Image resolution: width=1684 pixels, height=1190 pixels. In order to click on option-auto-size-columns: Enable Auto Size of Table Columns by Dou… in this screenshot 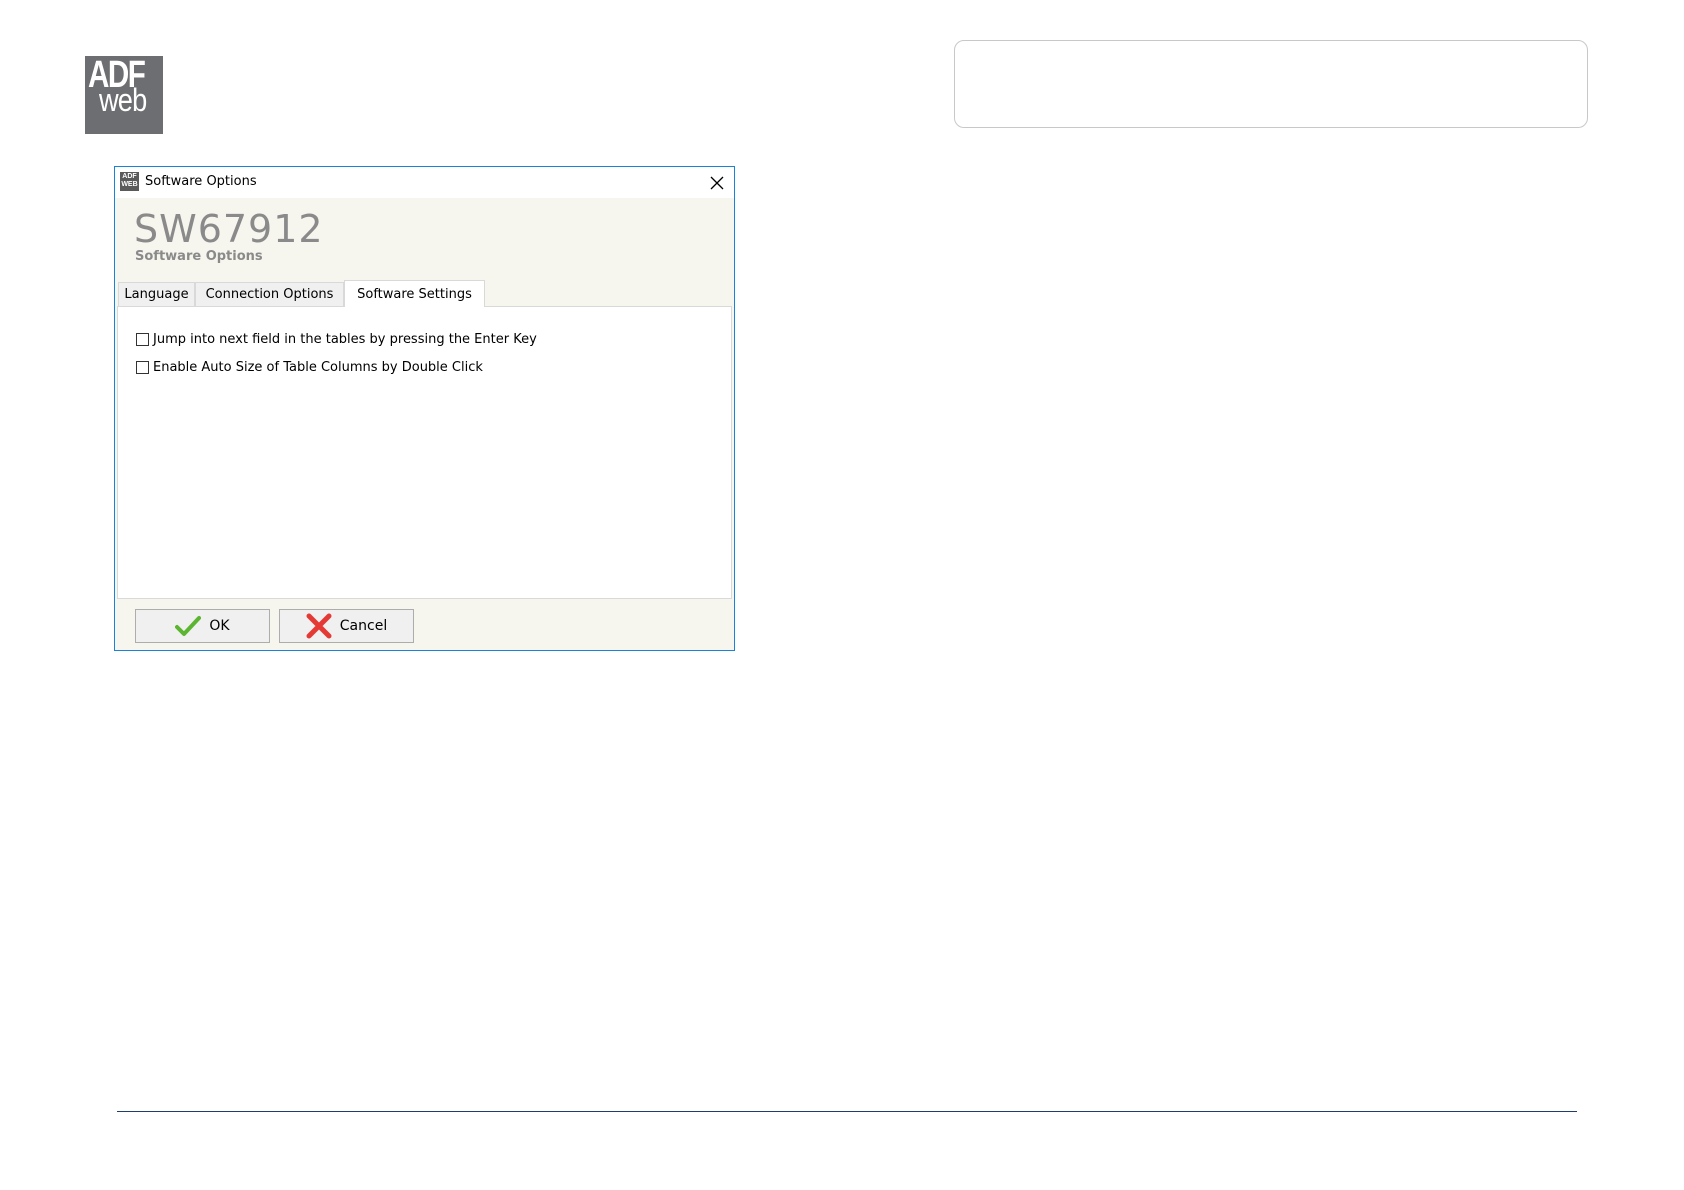, I will do `click(309, 367)`.